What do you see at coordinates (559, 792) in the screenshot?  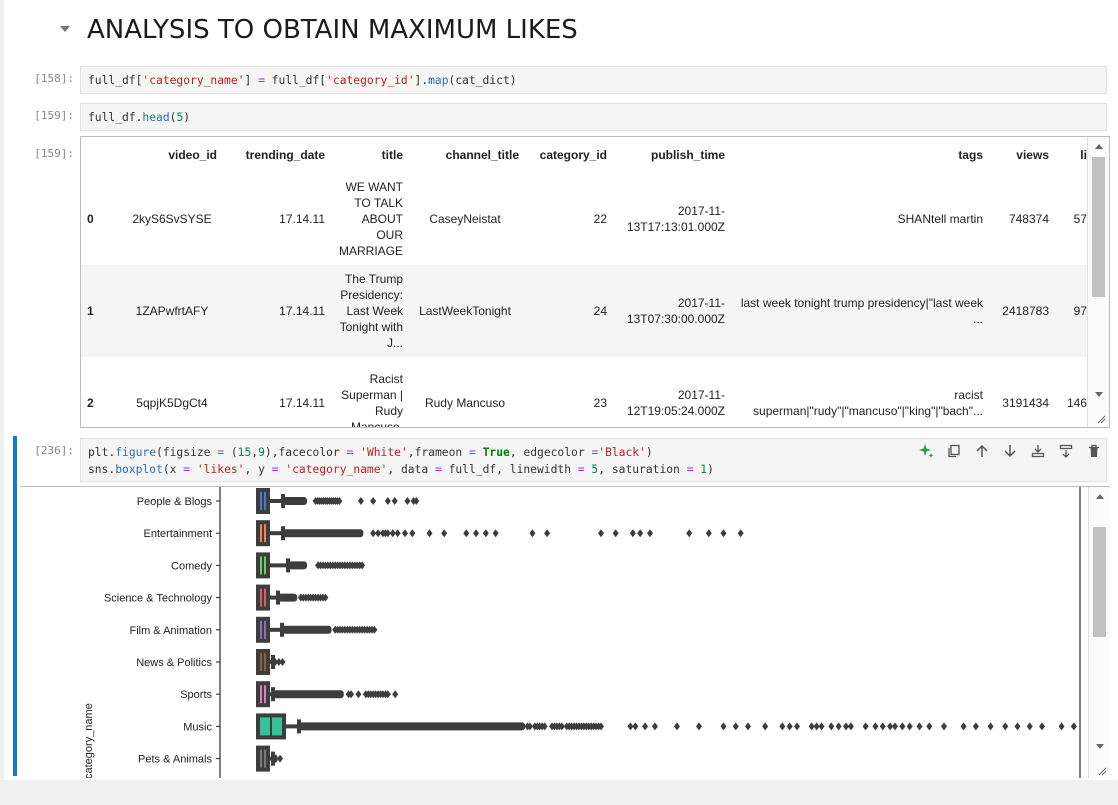 I see `bottom-gutter` at bounding box center [559, 792].